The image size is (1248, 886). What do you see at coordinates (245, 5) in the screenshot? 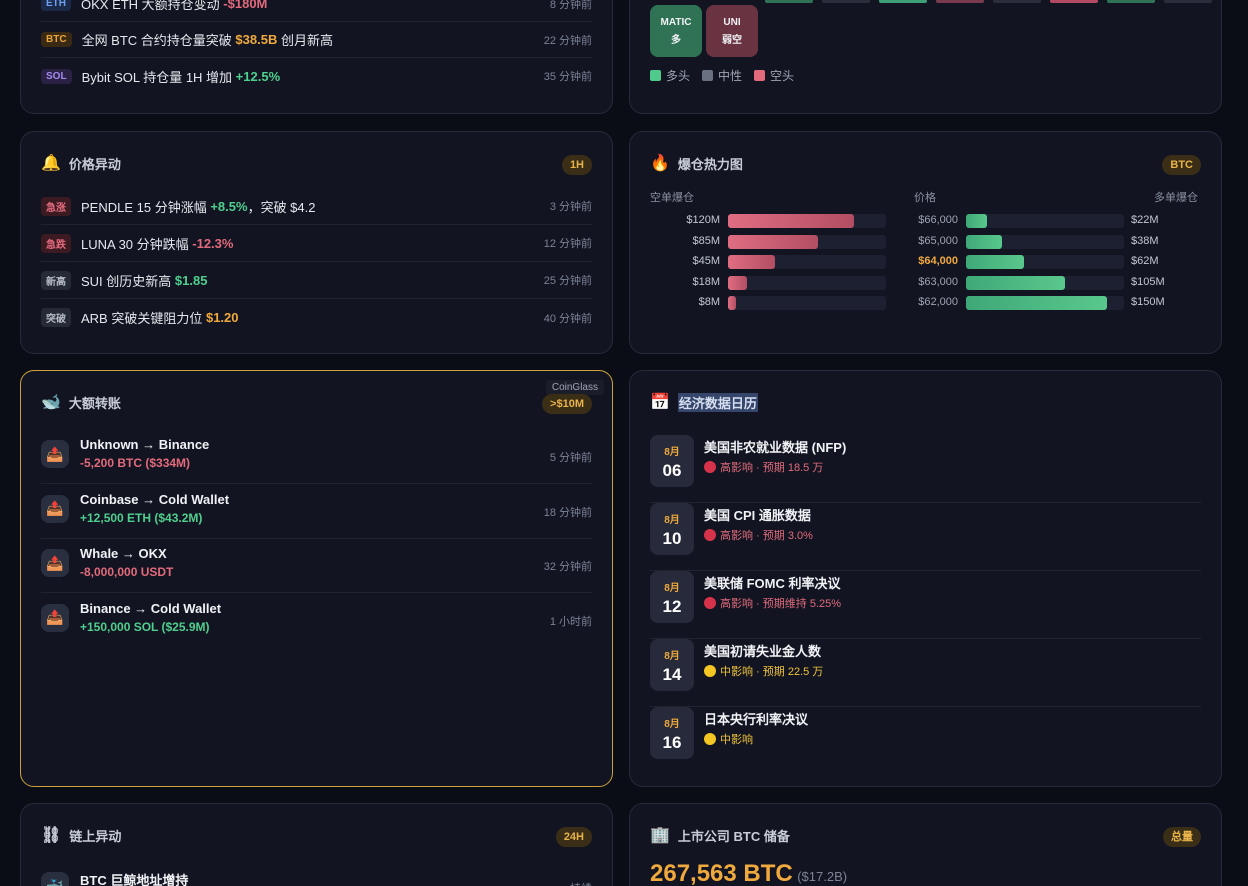
I see `holding-value: -$180M` at bounding box center [245, 5].